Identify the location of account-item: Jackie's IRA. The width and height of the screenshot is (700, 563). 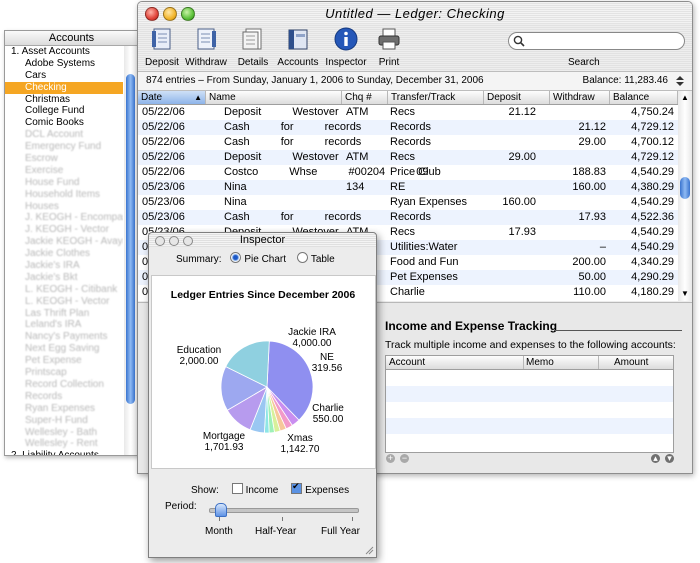
(64, 266).